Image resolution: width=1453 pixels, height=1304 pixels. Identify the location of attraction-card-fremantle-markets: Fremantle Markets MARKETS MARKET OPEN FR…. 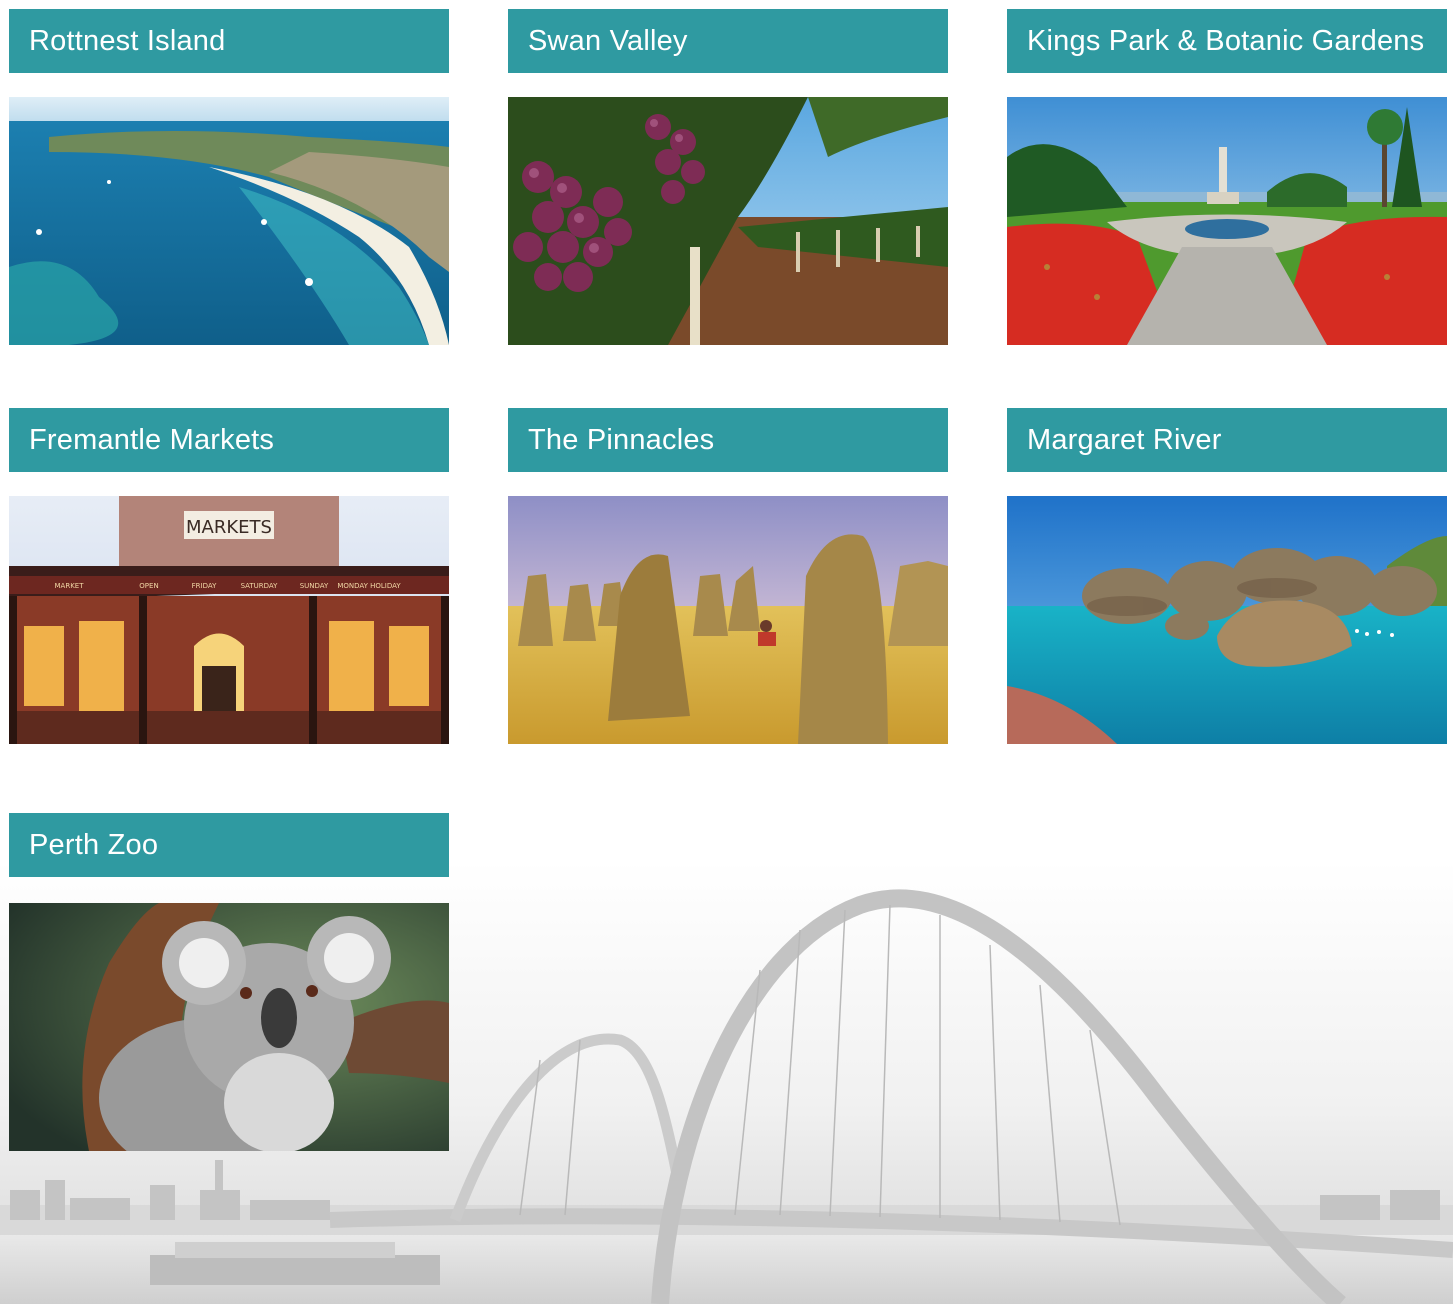
(229, 576).